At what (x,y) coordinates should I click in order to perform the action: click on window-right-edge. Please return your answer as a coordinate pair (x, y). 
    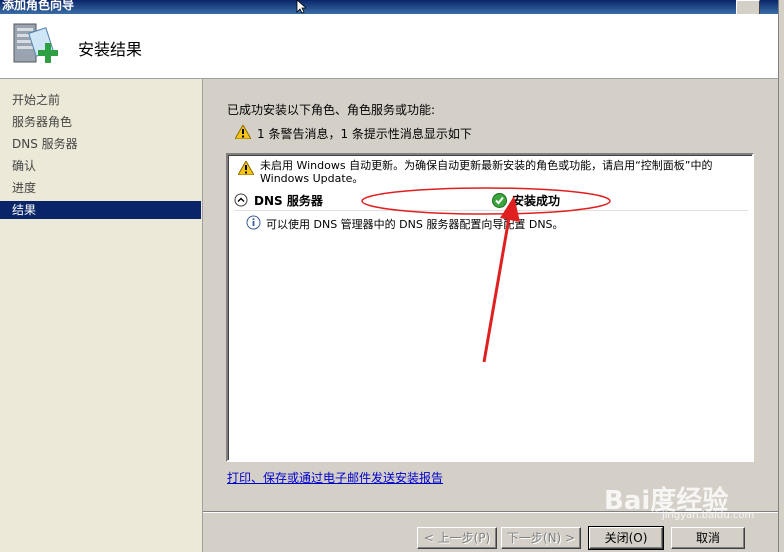
    Looking at the image, I should click on (781, 276).